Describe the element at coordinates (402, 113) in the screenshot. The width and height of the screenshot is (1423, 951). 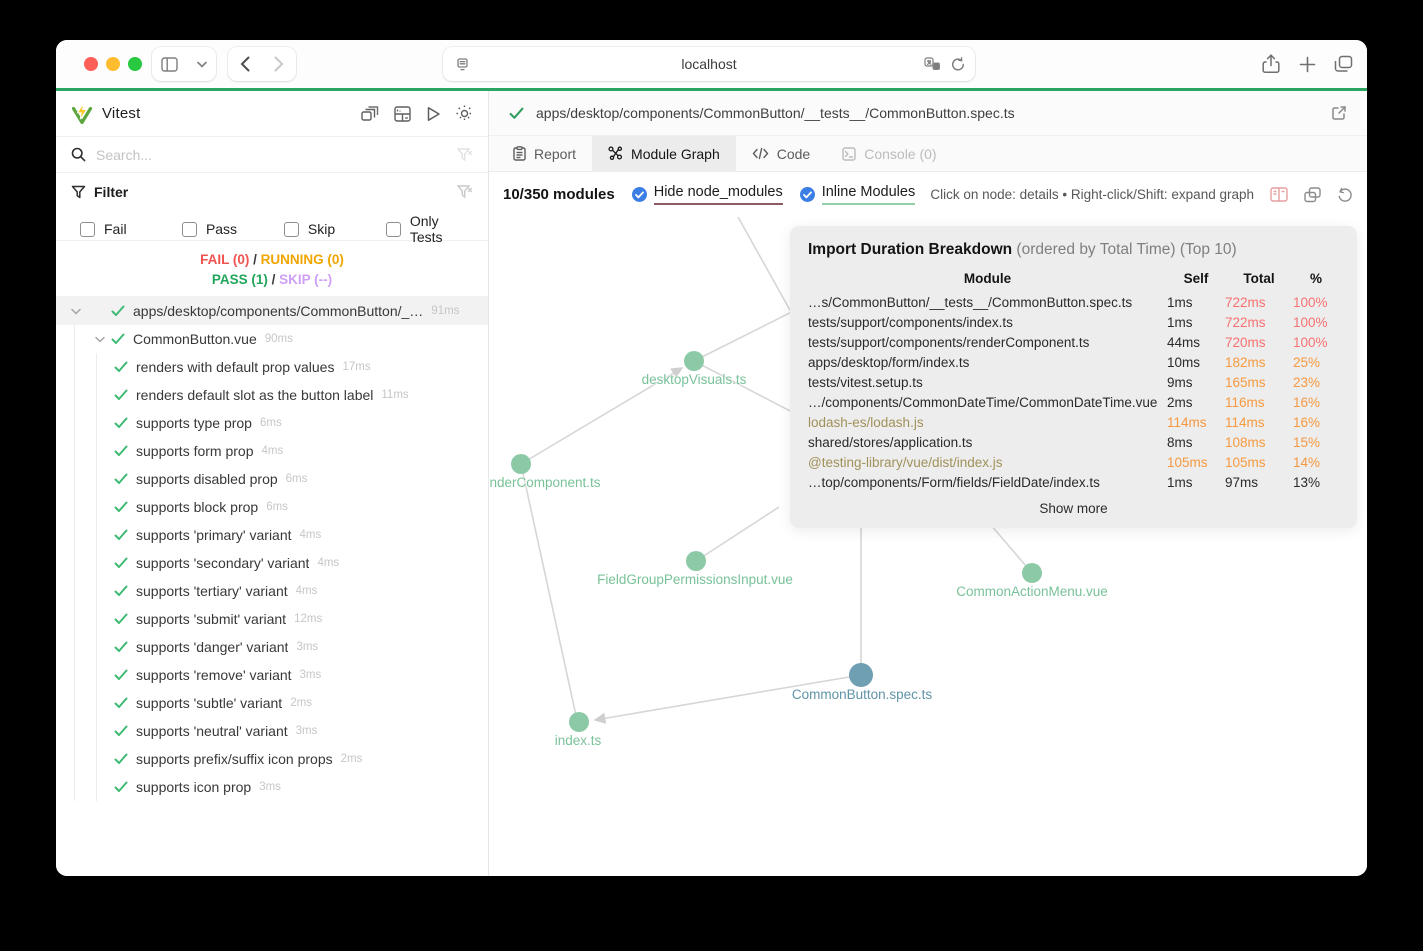
I see `dashboard-icon` at that location.